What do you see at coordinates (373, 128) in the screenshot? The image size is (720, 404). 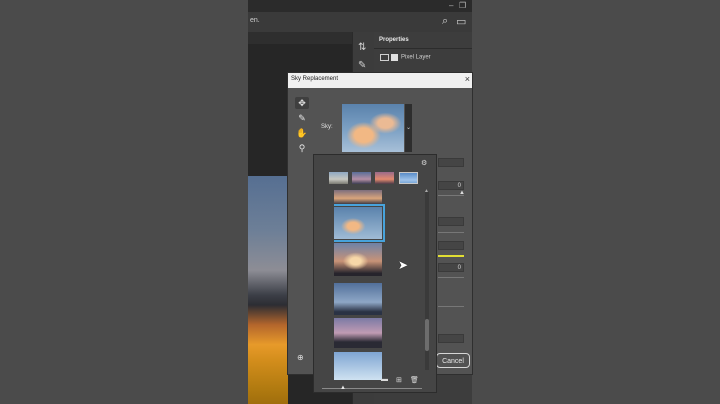 I see `sky-preview-thumbnail` at bounding box center [373, 128].